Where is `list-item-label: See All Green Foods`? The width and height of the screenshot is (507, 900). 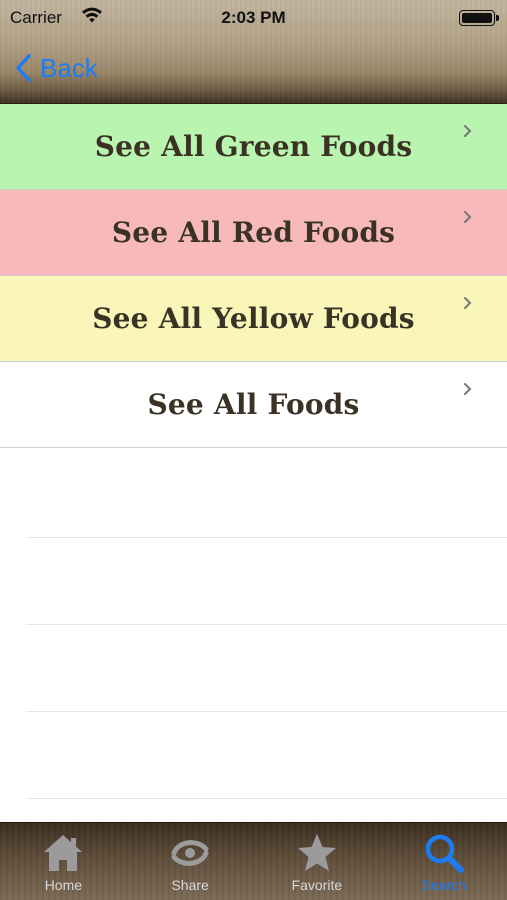 list-item-label: See All Green Foods is located at coordinates (253, 146).